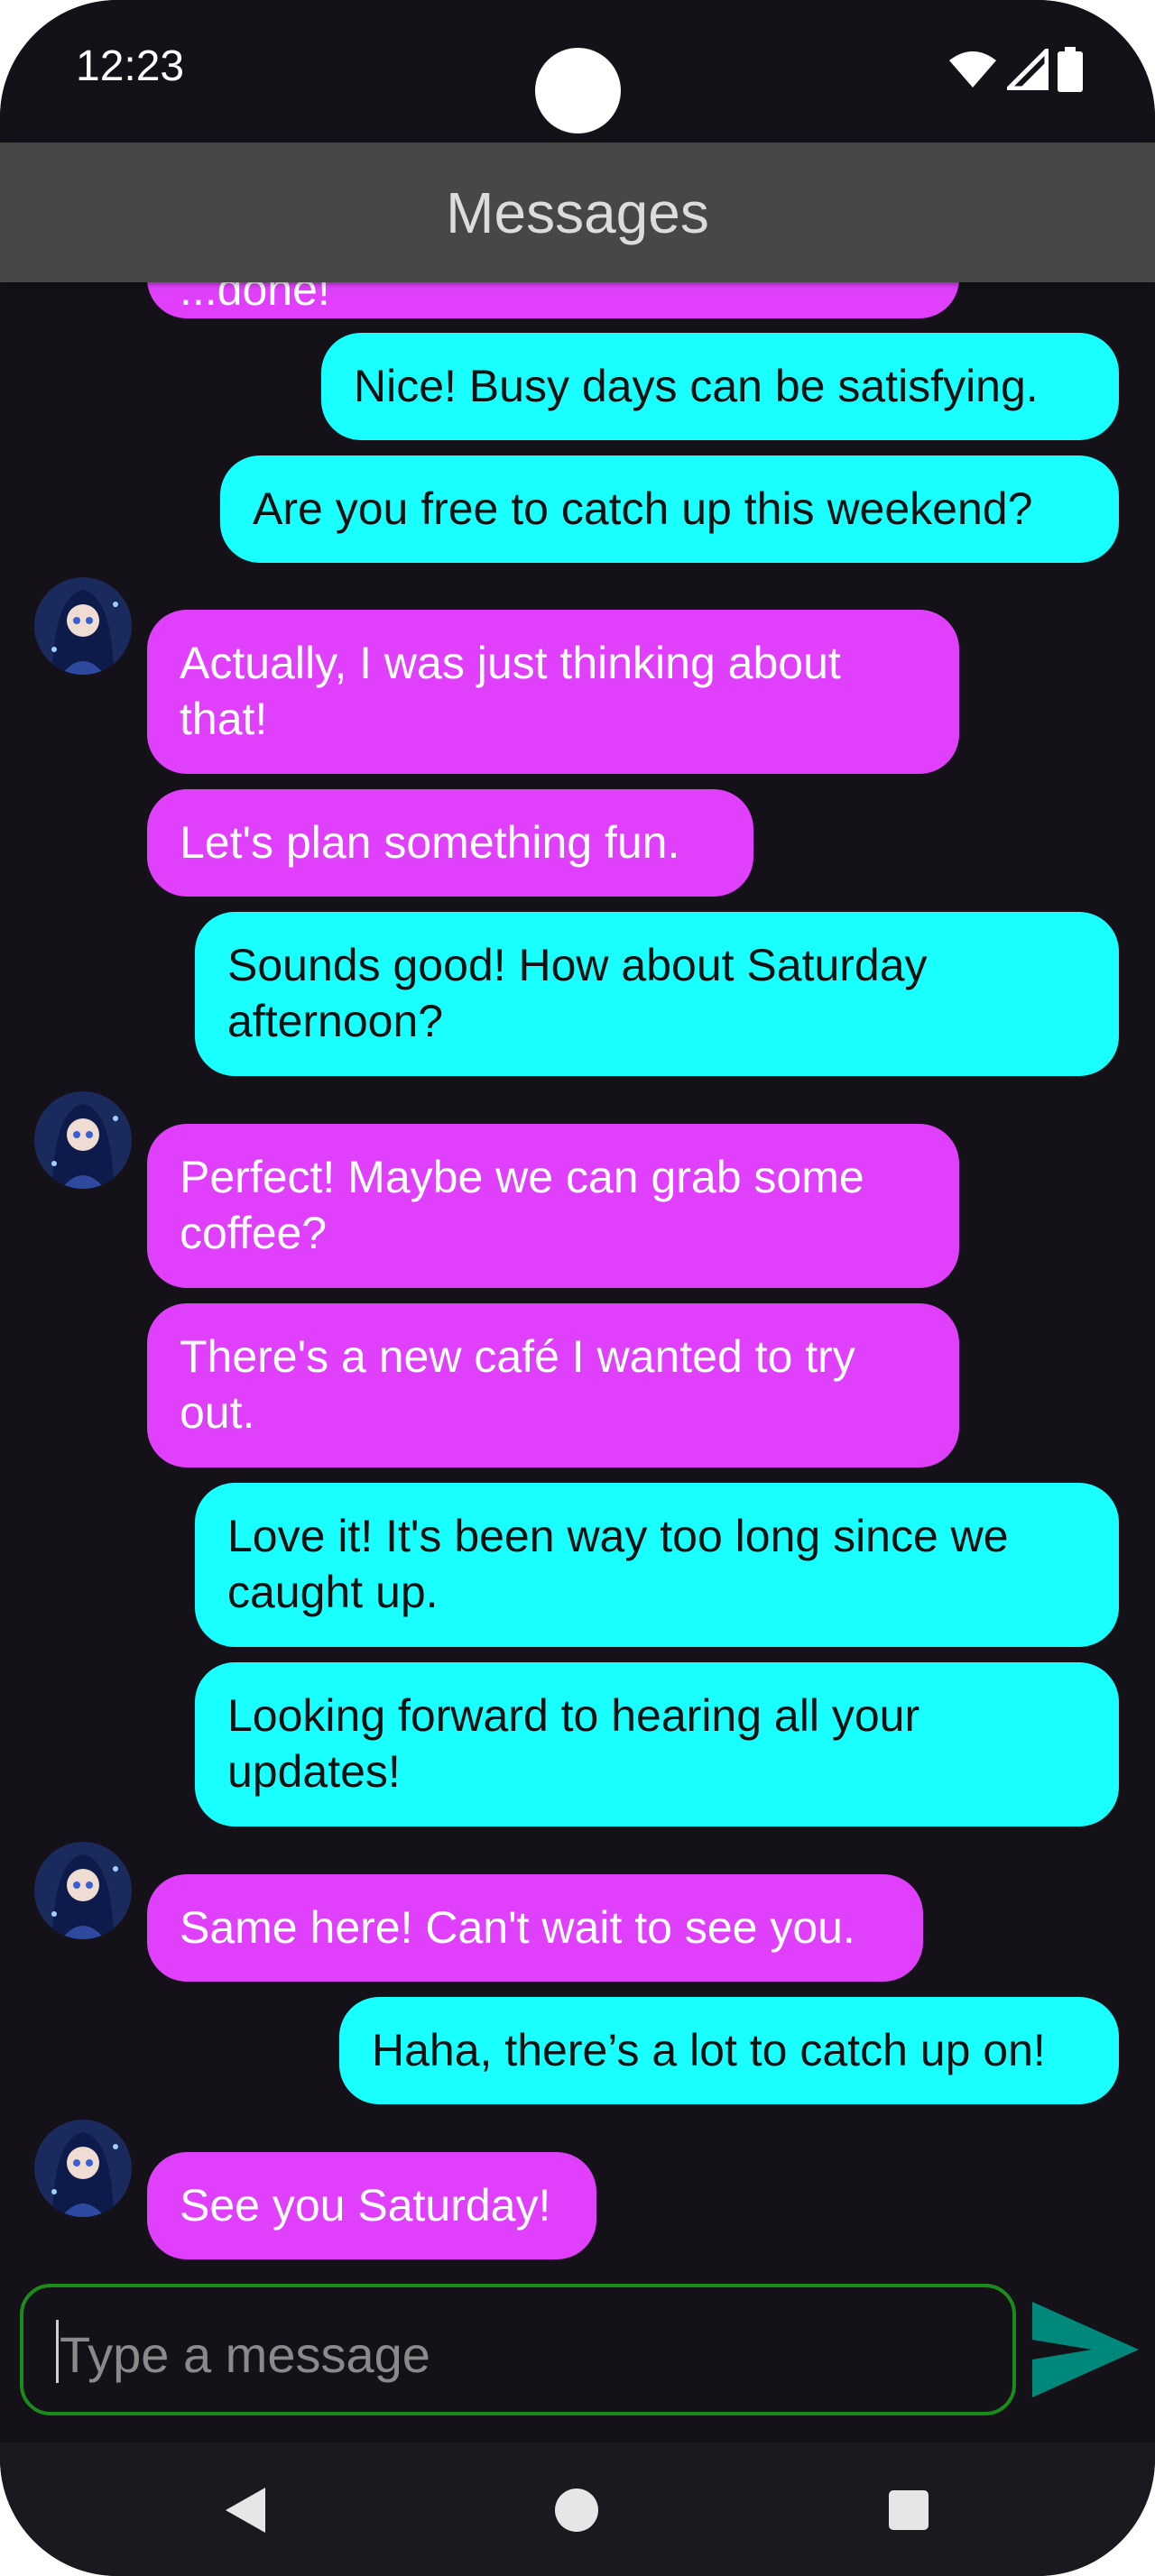 The image size is (1155, 2576). Describe the element at coordinates (365, 2206) in the screenshot. I see `message-text: See you Saturday!` at that location.